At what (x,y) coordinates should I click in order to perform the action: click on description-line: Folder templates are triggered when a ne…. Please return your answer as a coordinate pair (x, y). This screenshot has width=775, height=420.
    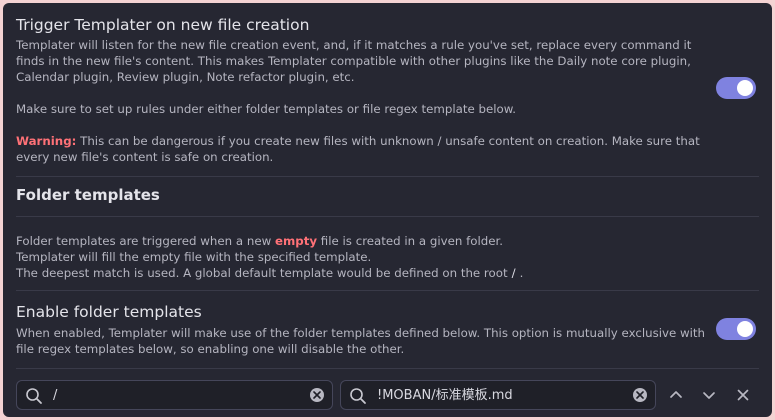
    Looking at the image, I should click on (376, 241).